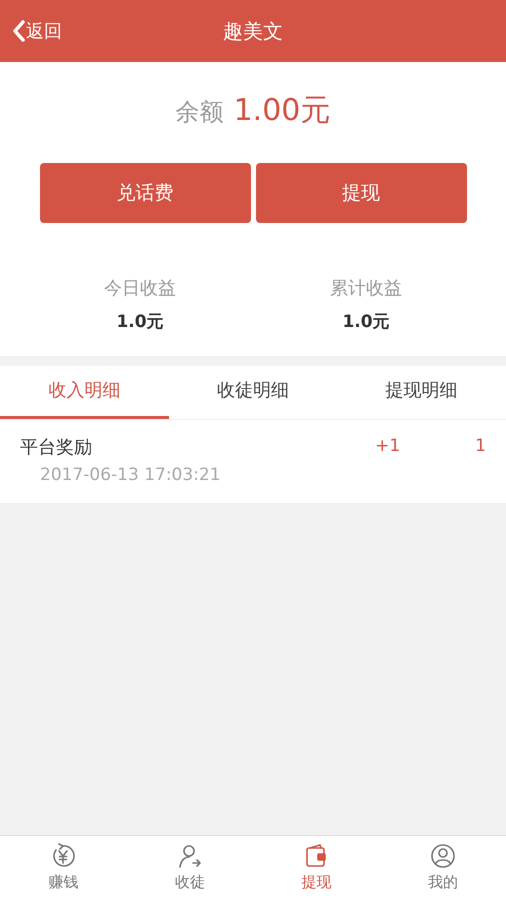  What do you see at coordinates (443, 855) in the screenshot?
I see `user-circle-icon` at bounding box center [443, 855].